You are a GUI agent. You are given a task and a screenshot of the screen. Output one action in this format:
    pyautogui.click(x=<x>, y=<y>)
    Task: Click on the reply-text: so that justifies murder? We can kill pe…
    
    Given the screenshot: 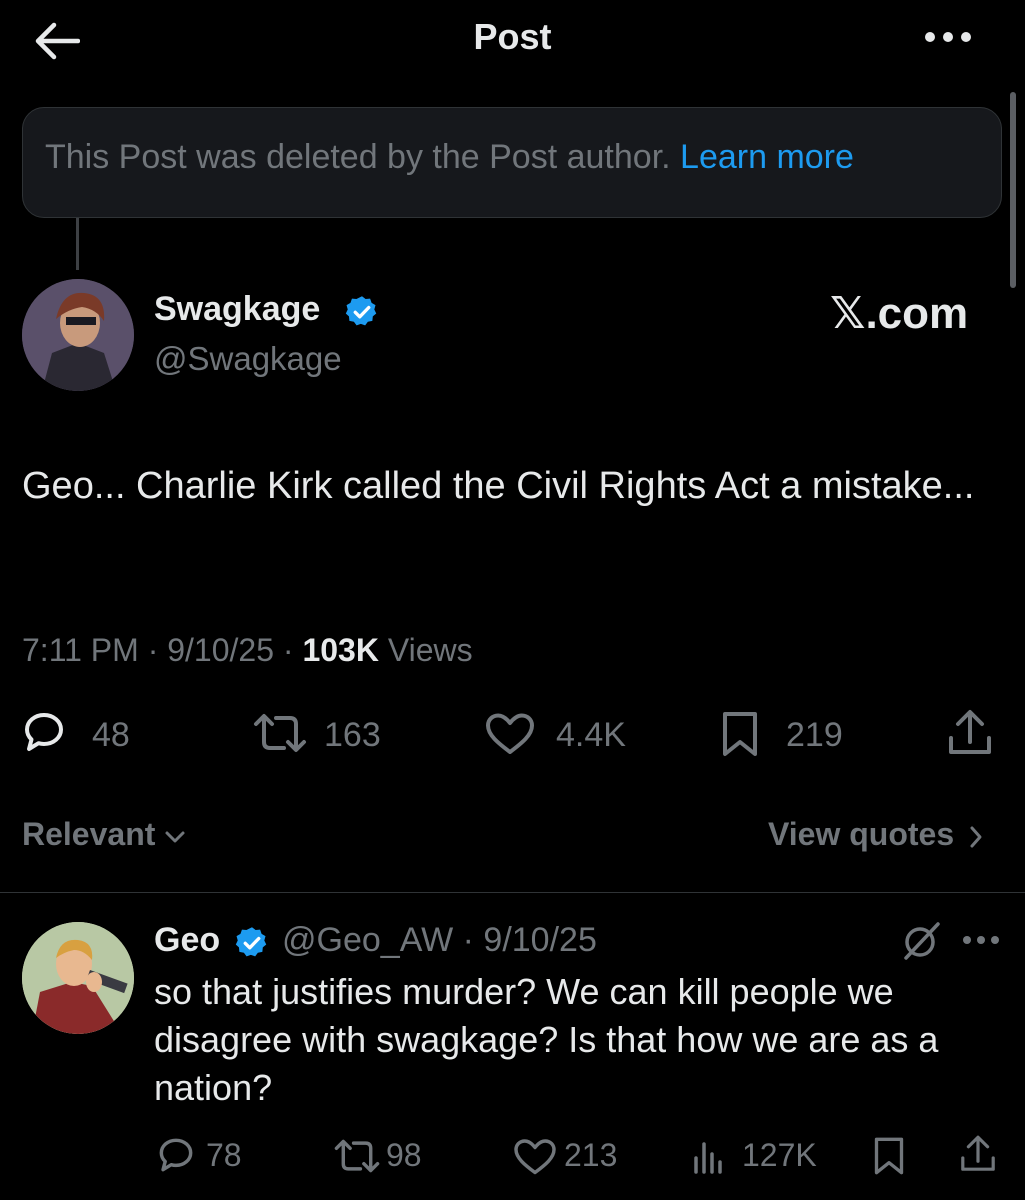 What is the action you would take?
    pyautogui.click(x=546, y=1039)
    